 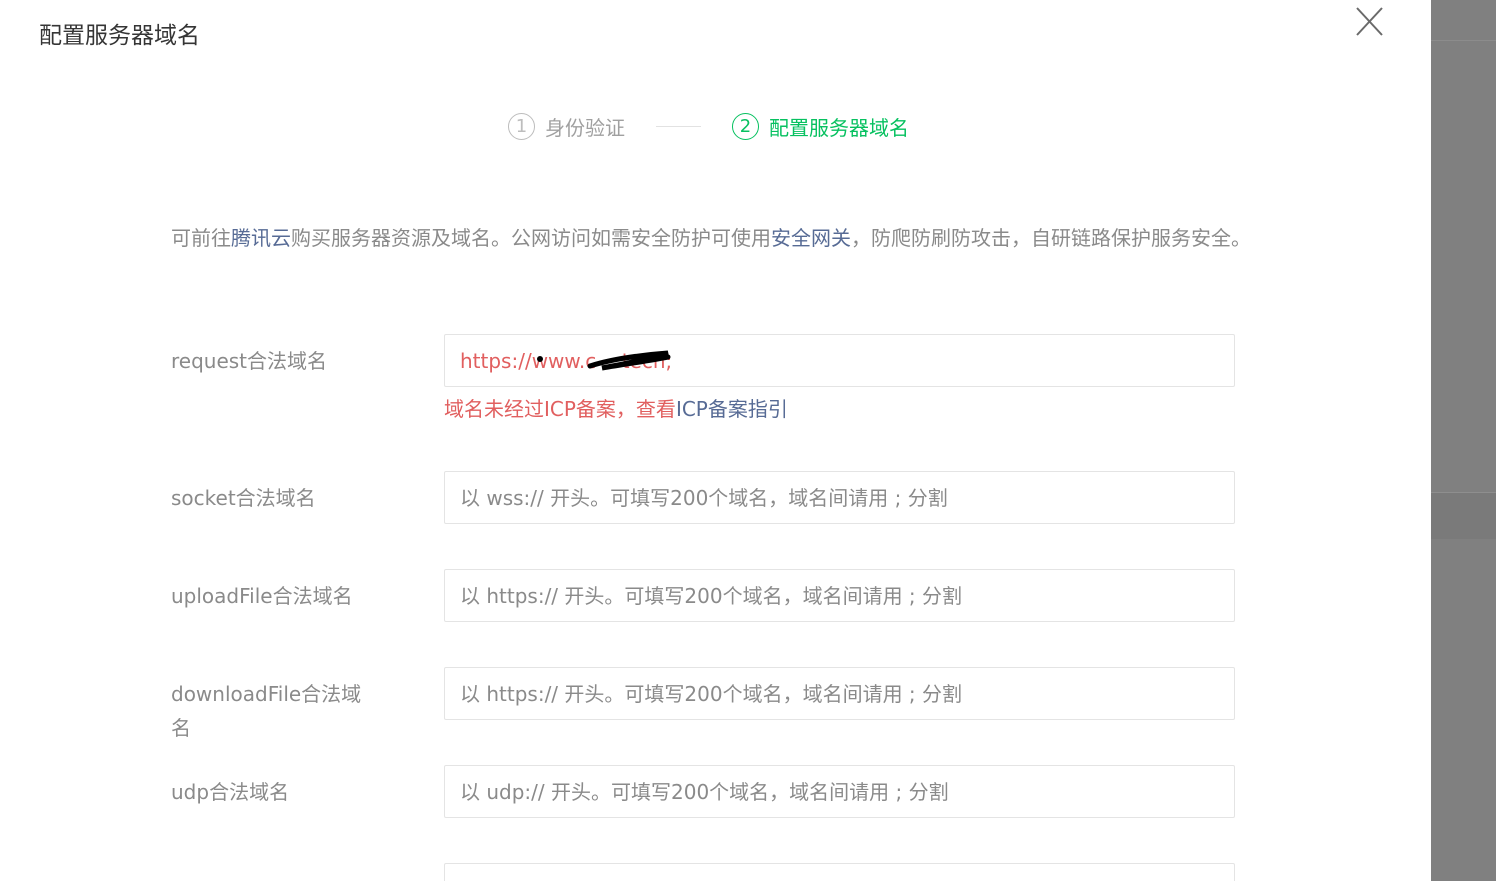 I want to click on request-domain-error: 域名未经过ICP备案，查看ICP备案指引, so click(x=616, y=407).